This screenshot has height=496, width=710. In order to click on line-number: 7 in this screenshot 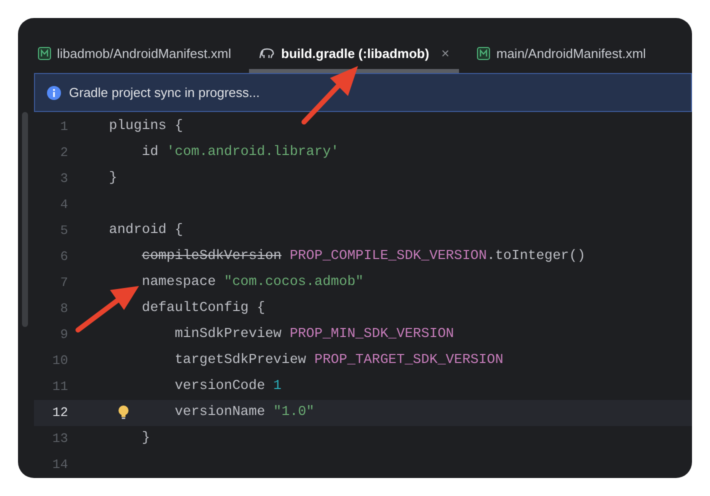, I will do `click(63, 283)`.